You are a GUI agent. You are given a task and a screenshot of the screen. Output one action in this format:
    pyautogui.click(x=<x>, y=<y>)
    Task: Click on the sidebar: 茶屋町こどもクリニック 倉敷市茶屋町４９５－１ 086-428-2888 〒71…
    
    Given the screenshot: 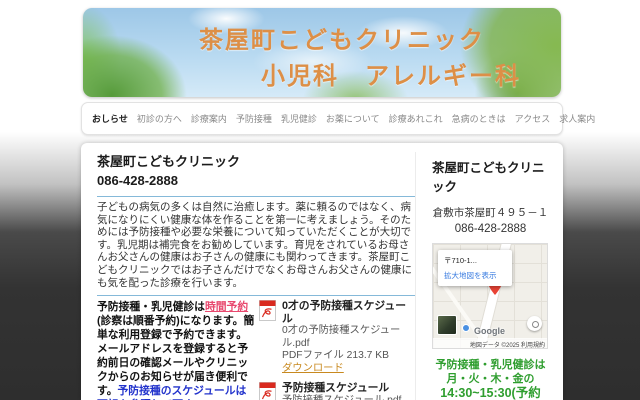 What is the action you would take?
    pyautogui.click(x=482, y=276)
    